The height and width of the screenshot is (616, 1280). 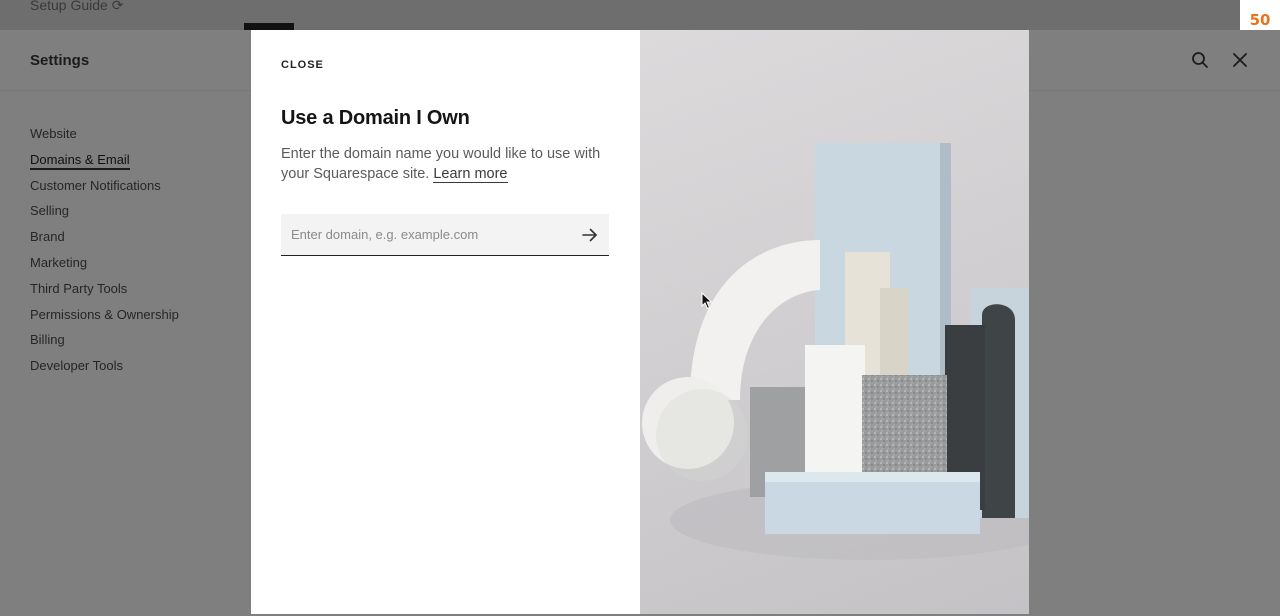 I want to click on nav-item-marketing: Marketing, so click(x=104, y=266).